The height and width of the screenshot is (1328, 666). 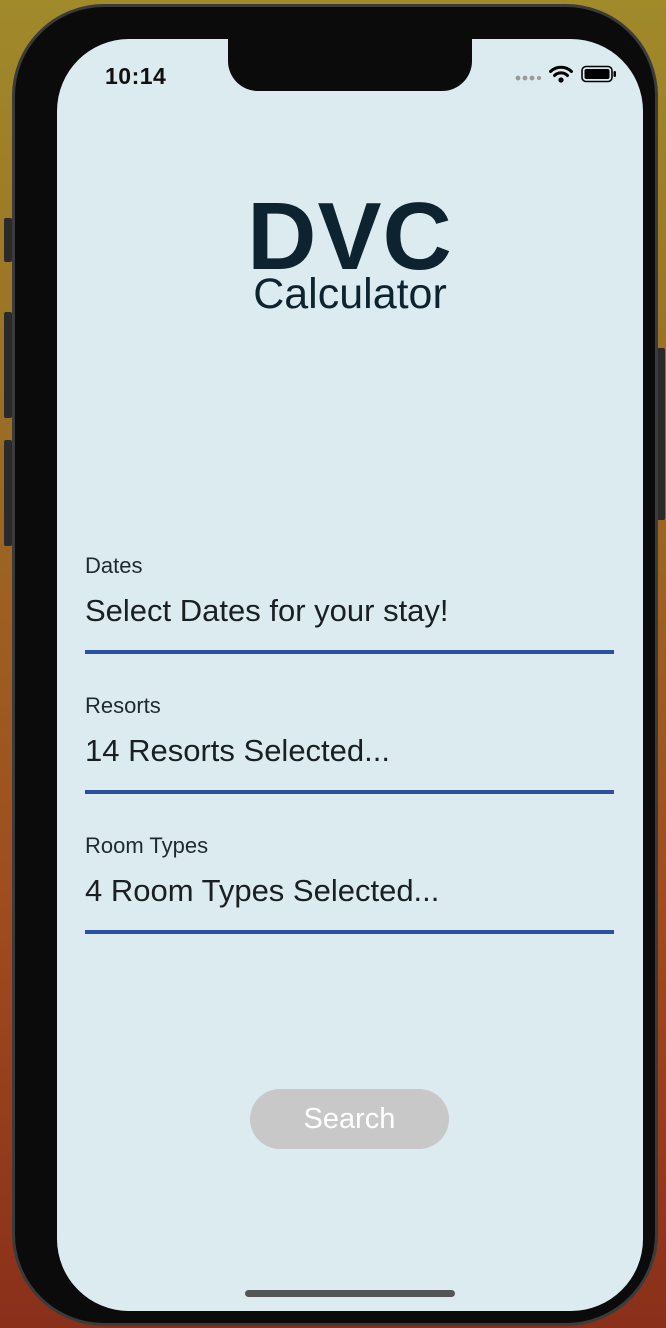 I want to click on dates-value: Select Dates for your stay!, so click(x=267, y=611).